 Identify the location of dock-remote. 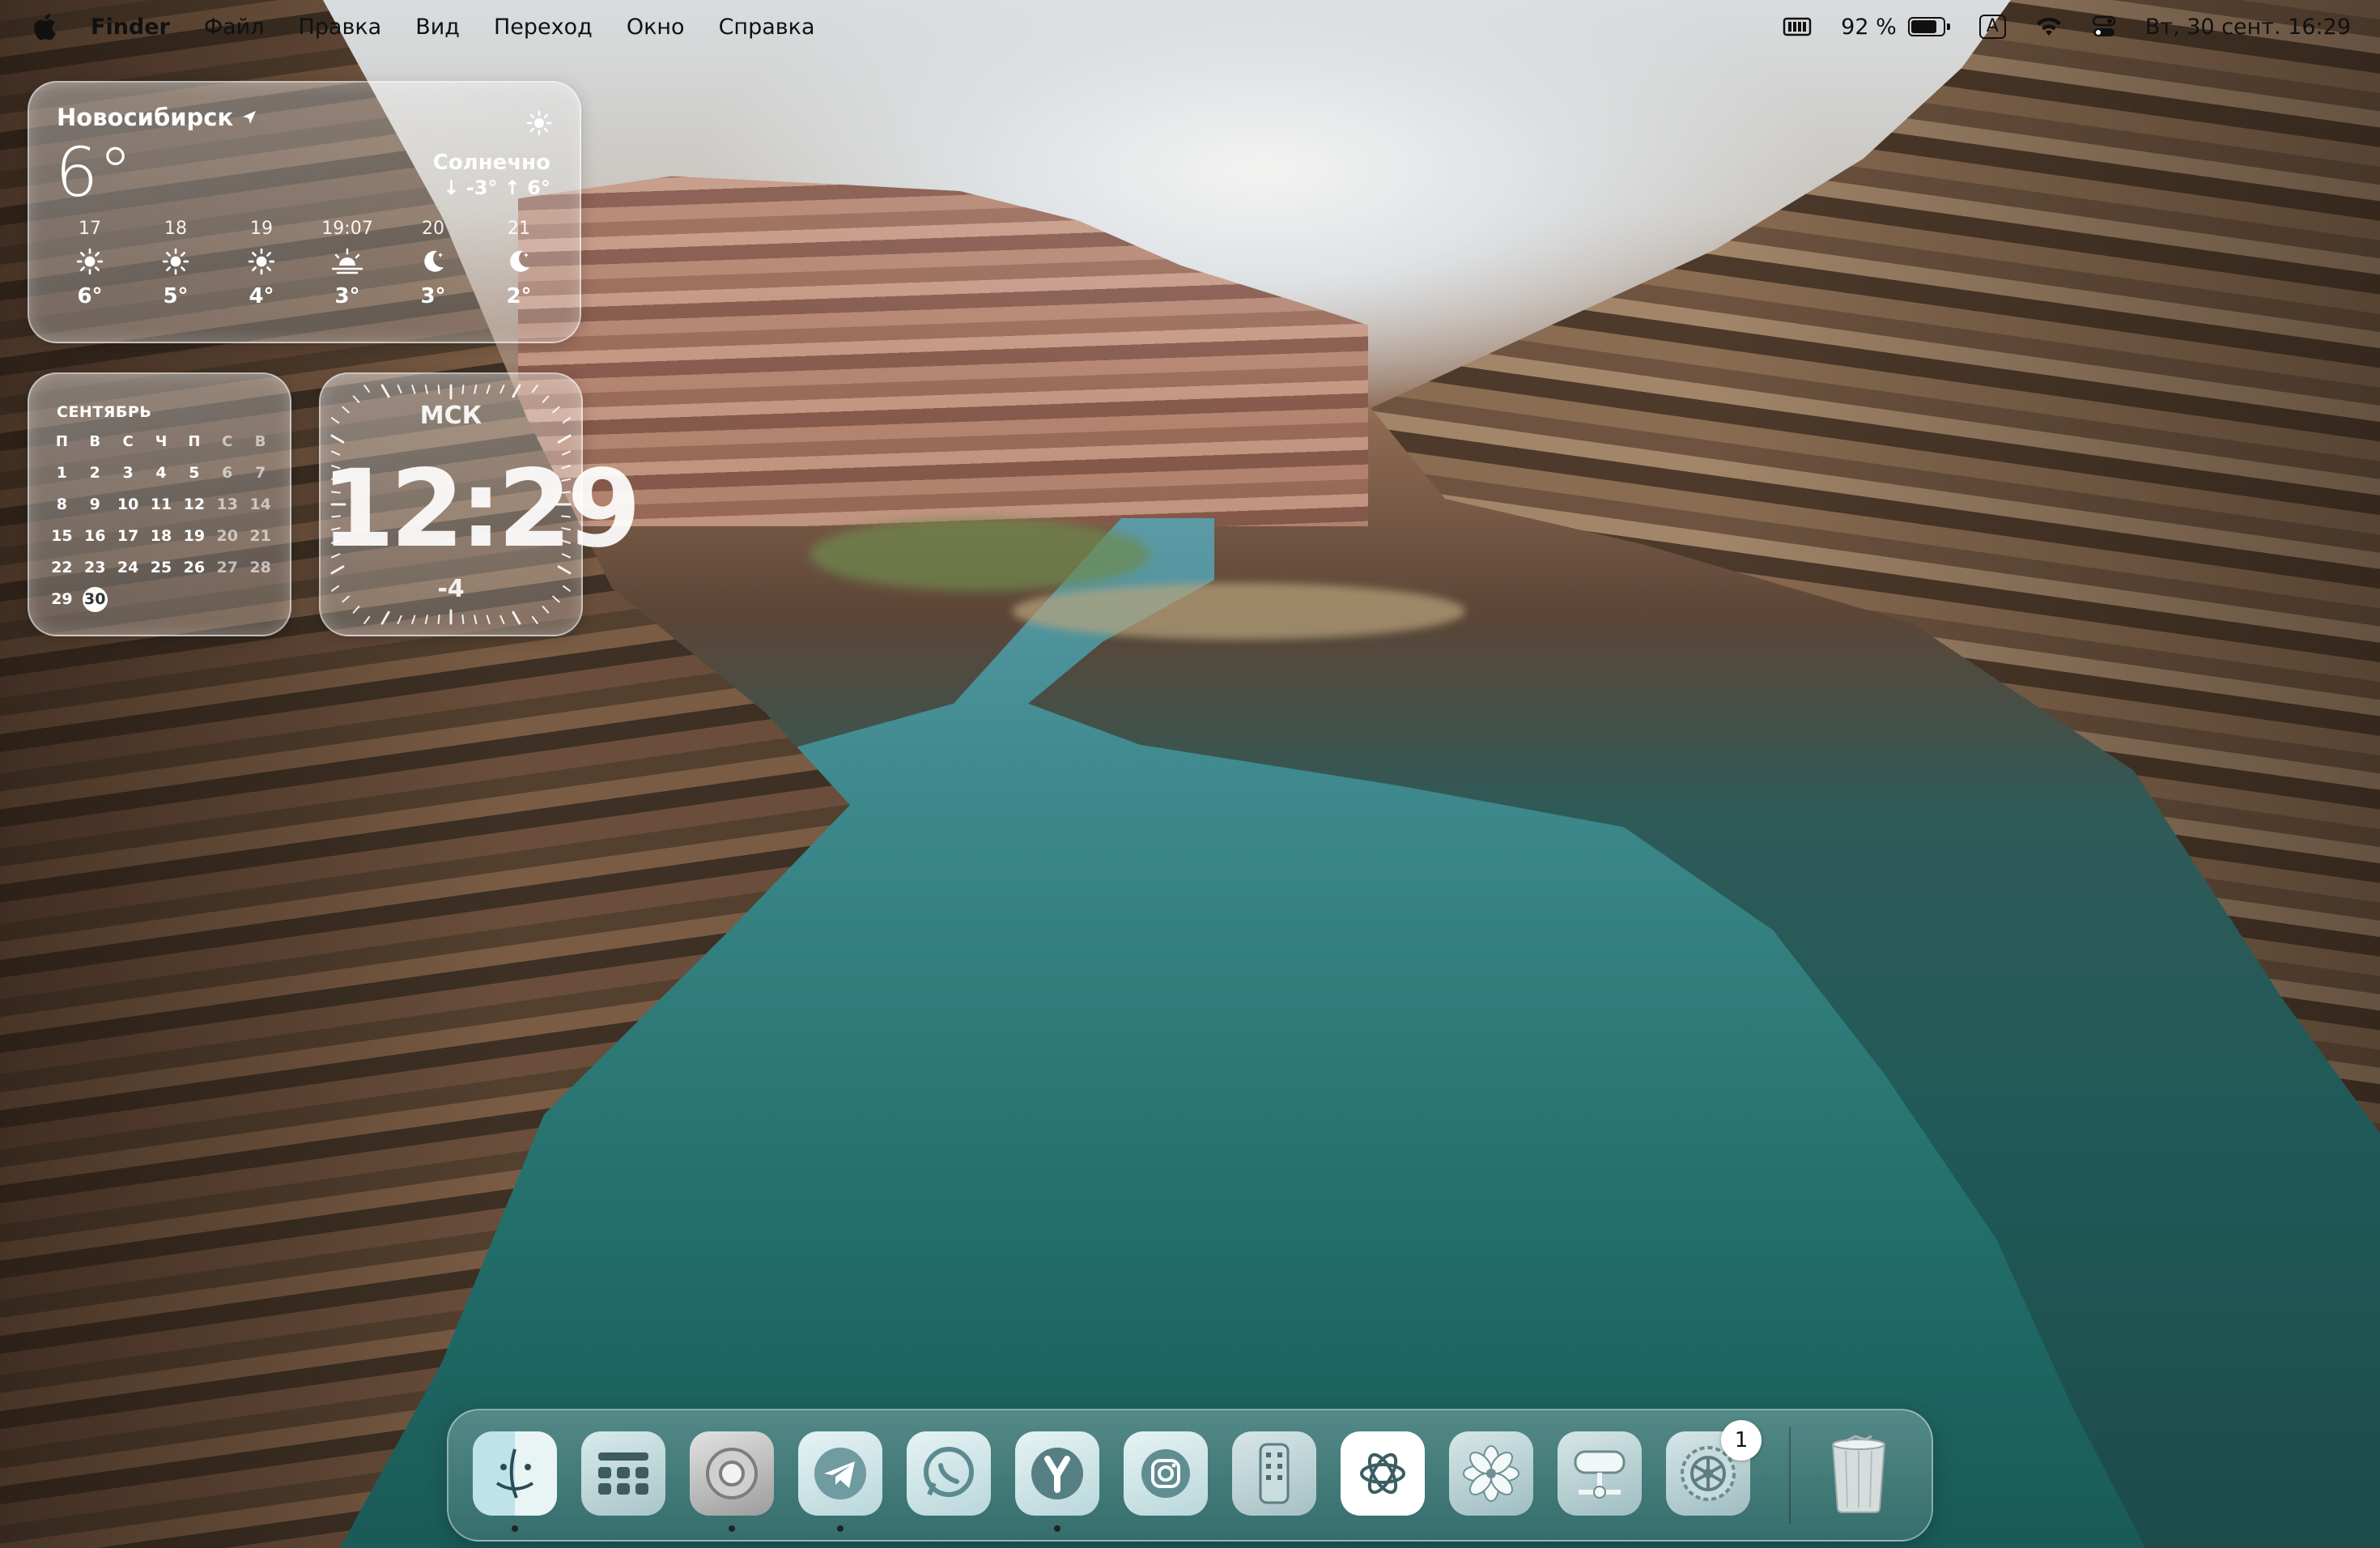
(1274, 1473).